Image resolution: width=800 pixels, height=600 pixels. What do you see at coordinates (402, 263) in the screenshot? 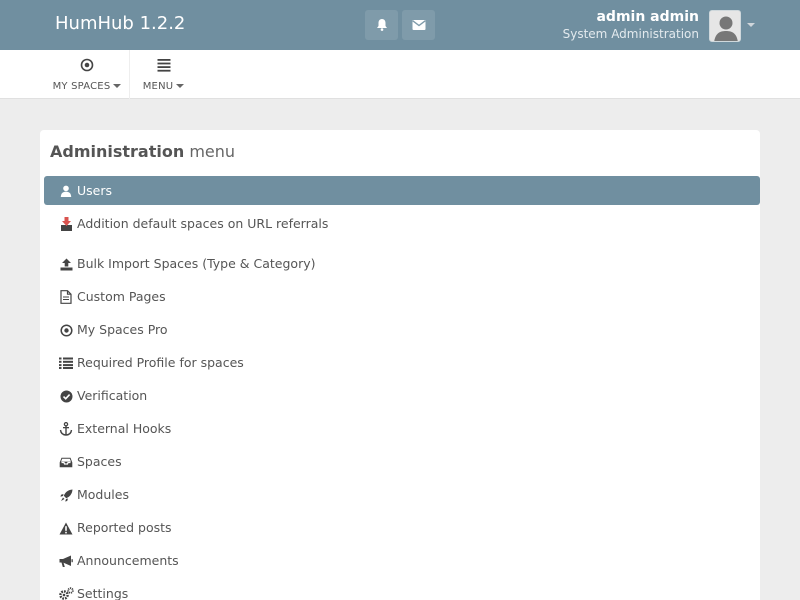
I see `admin-menu-item-bulk-import: Bulk Import Spaces (Type & Category)` at bounding box center [402, 263].